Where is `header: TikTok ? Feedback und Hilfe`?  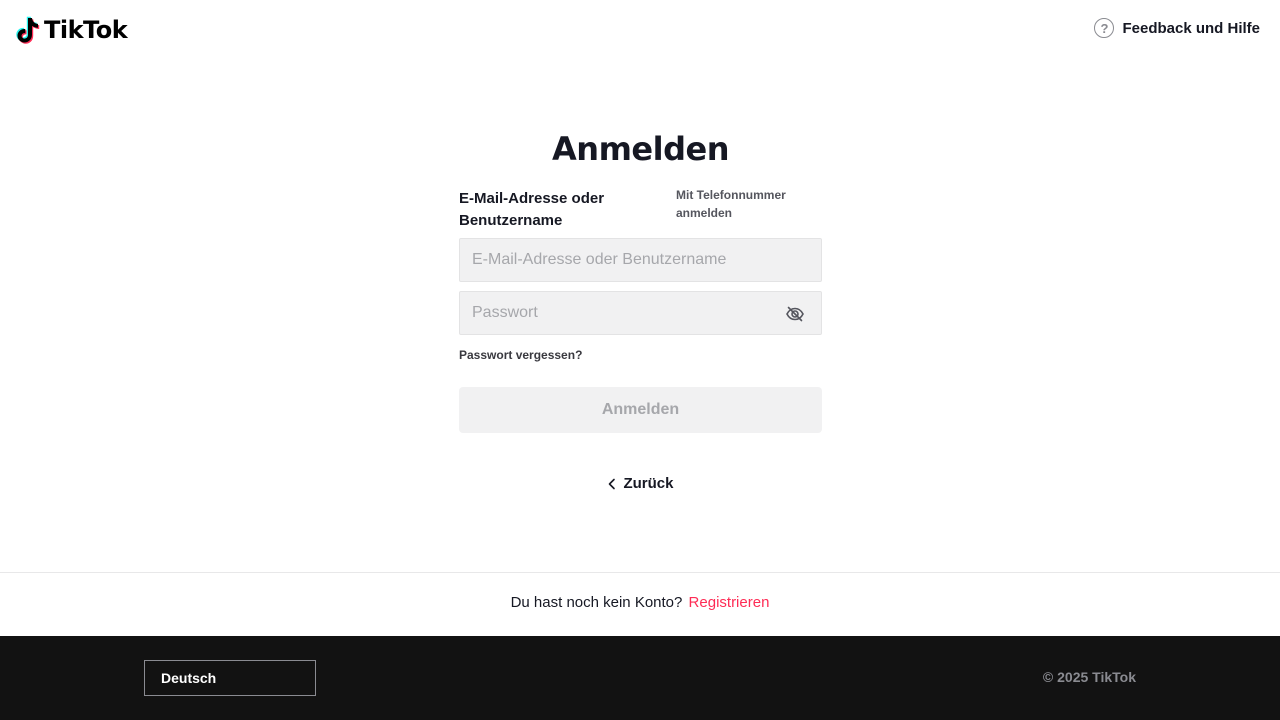 header: TikTok ? Feedback und Hilfe is located at coordinates (640, 30).